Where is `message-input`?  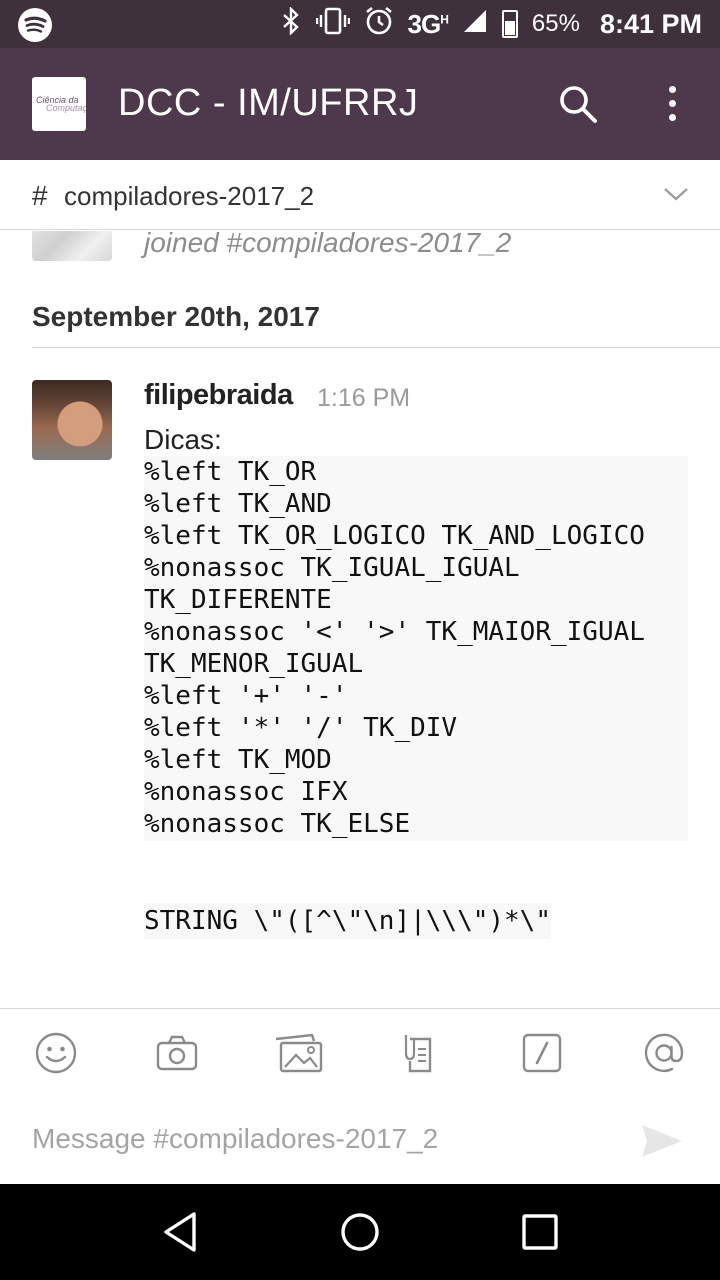
message-input is located at coordinates (322, 1139).